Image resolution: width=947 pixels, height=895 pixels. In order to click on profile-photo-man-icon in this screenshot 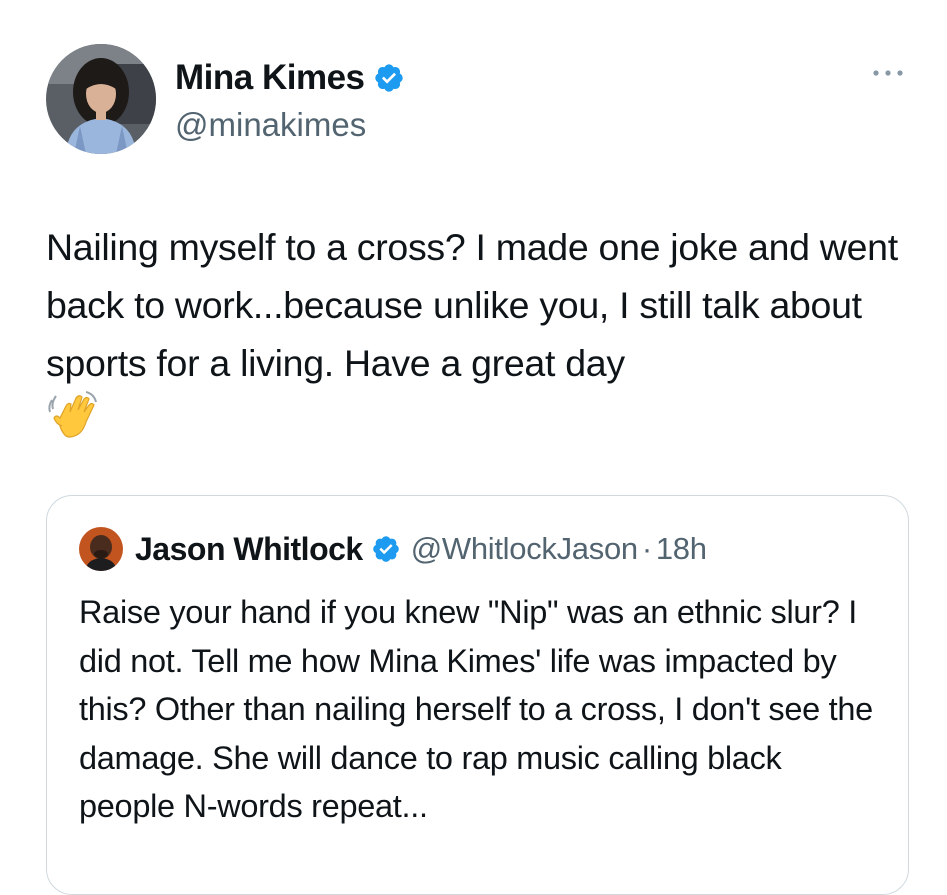, I will do `click(101, 549)`.